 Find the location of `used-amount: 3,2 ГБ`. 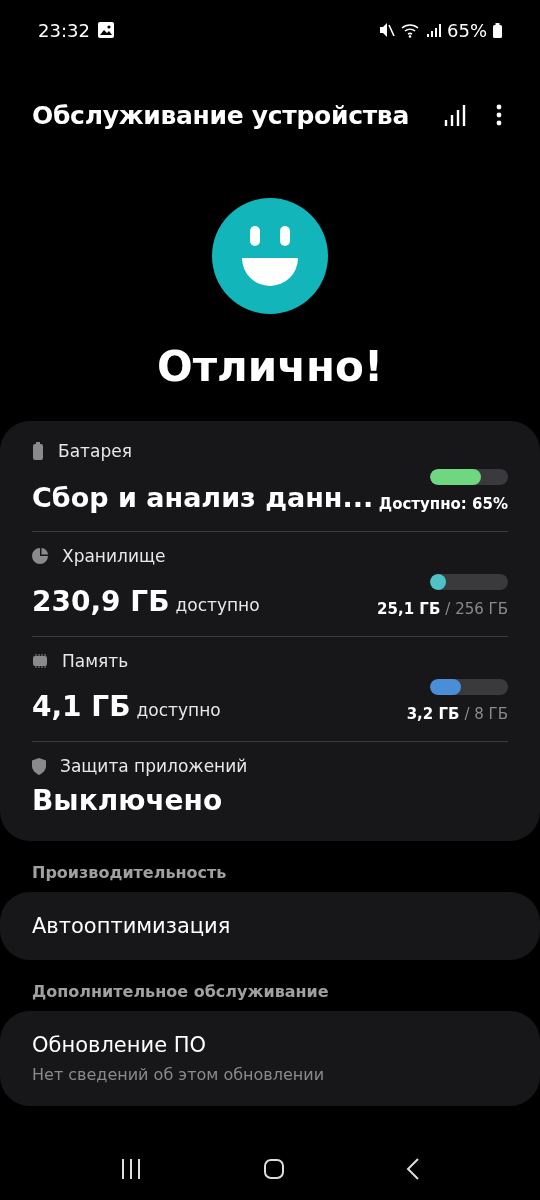

used-amount: 3,2 ГБ is located at coordinates (433, 714).